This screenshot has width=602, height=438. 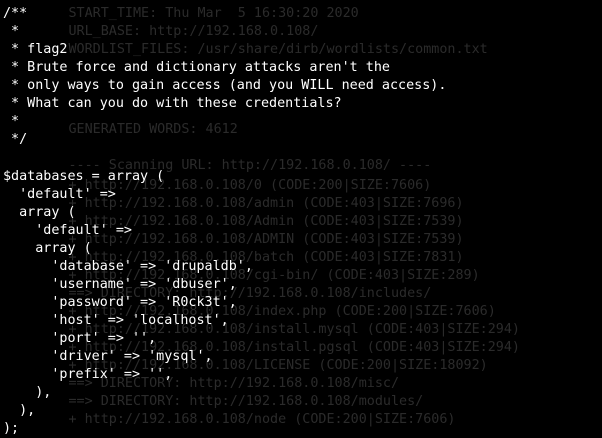 I want to click on code-line: 'driver' => 'mysql',, so click(x=108, y=356).